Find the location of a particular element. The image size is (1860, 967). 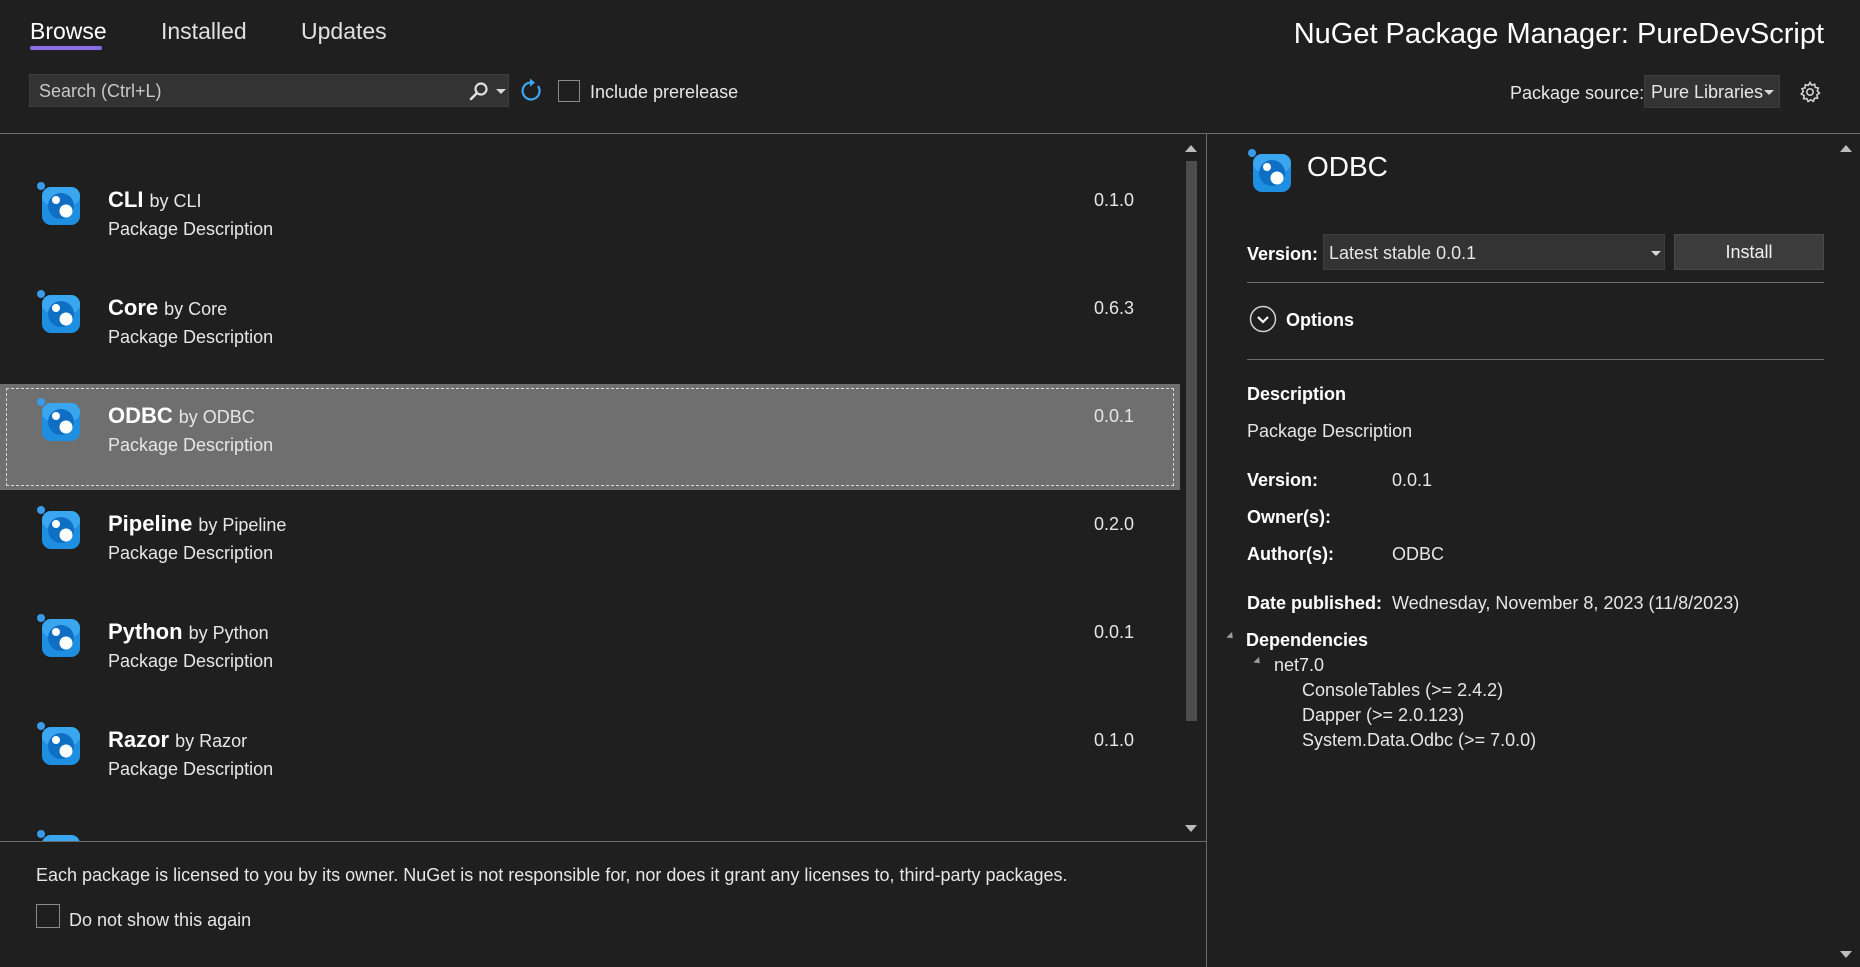

description-heading: Description is located at coordinates (1297, 394).